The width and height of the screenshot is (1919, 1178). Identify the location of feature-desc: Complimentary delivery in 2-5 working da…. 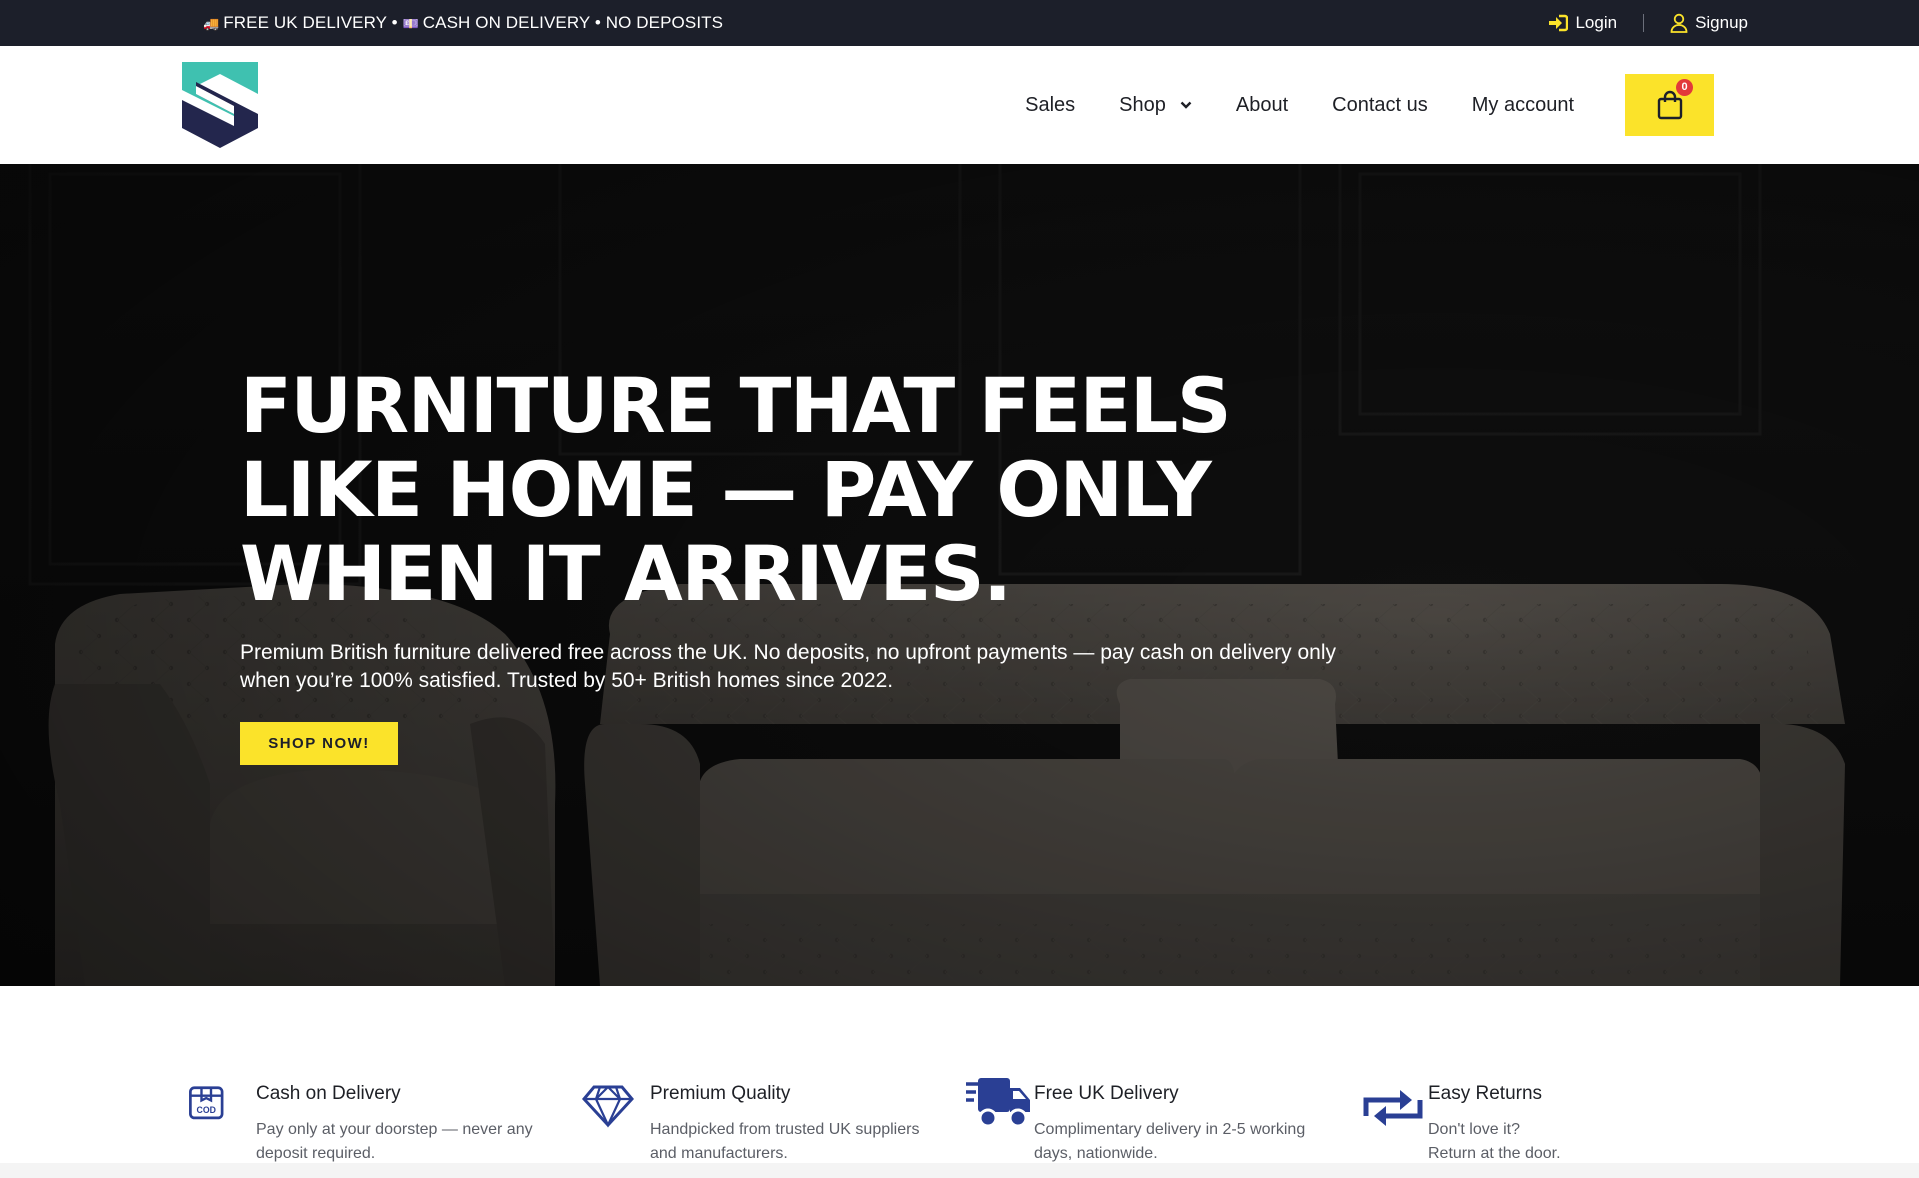
(1170, 1141).